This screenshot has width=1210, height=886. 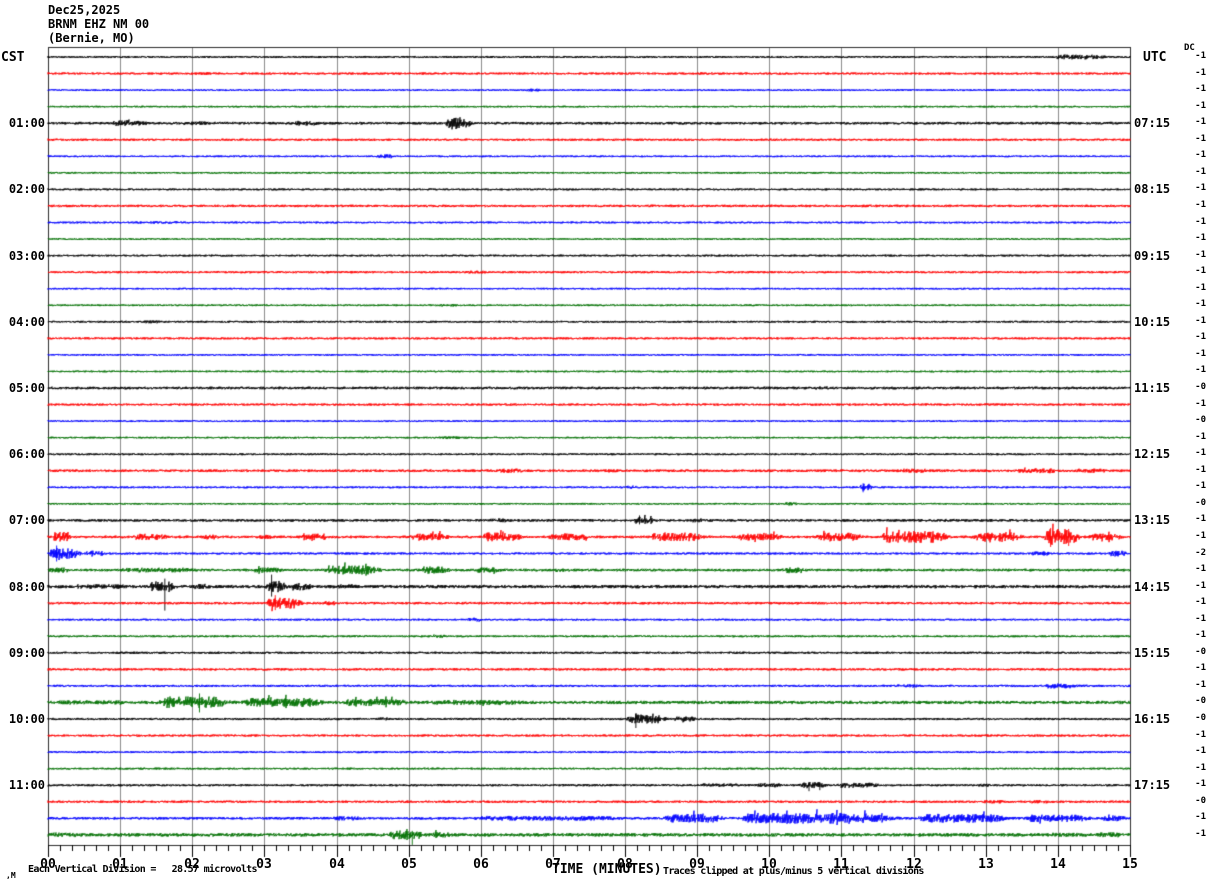 What do you see at coordinates (11, 875) in the screenshot?
I see `watermark: ,M` at bounding box center [11, 875].